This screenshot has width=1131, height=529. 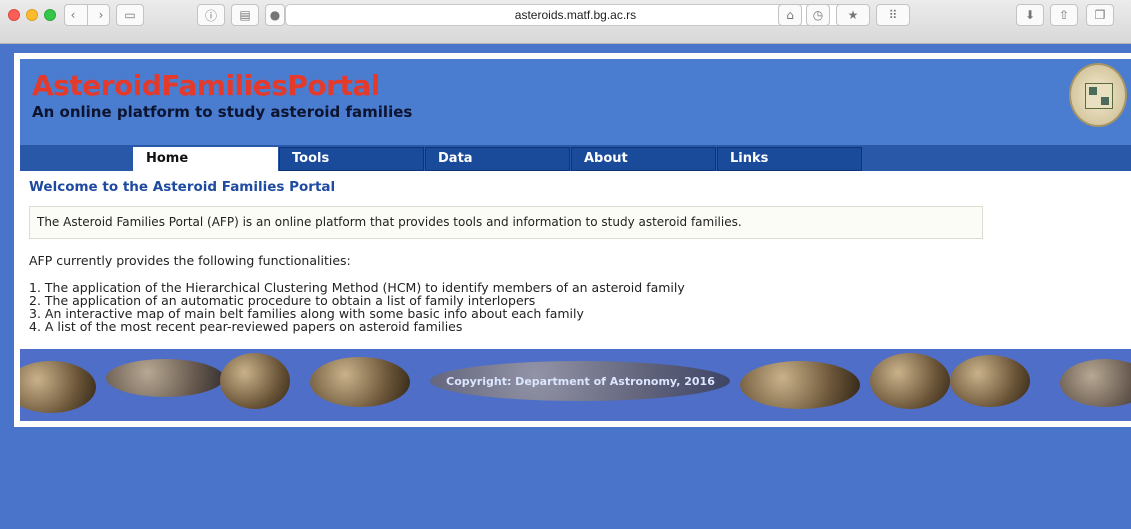 I want to click on main-nav: Home Tools Data About Links, so click(x=575, y=158).